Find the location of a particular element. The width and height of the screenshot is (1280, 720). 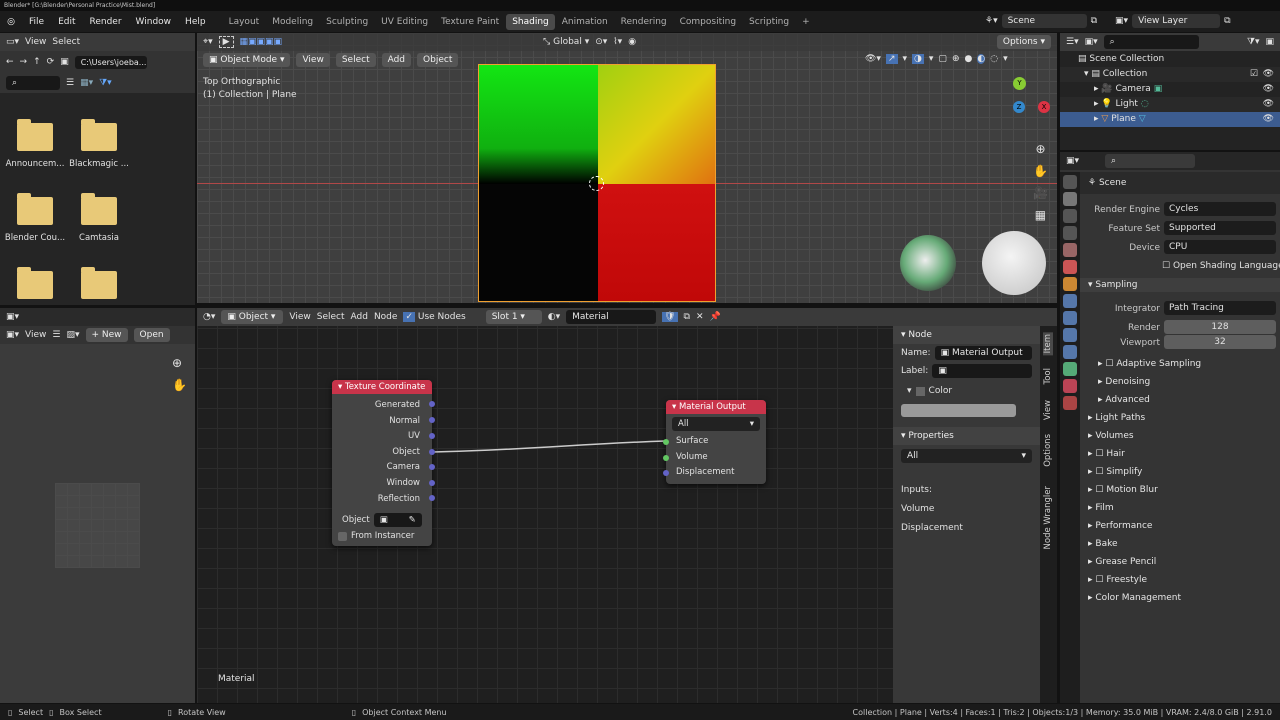

ie-menu-view: View is located at coordinates (35, 335).